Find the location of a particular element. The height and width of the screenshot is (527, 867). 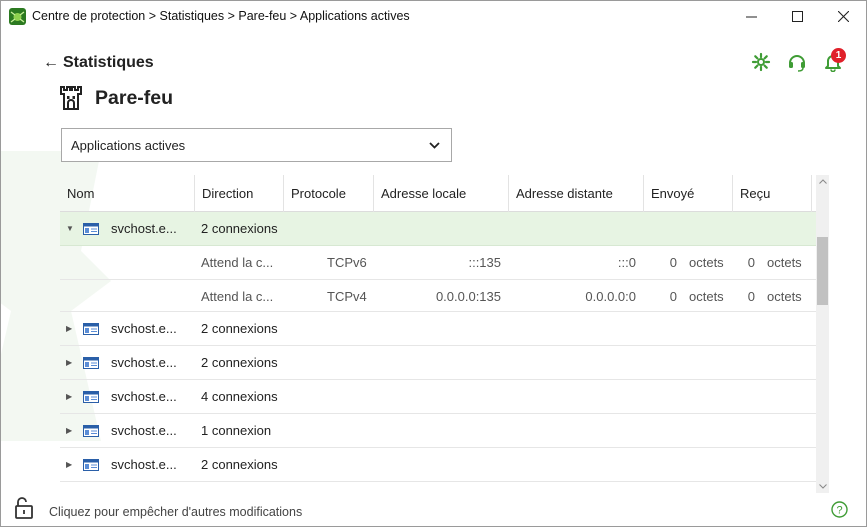

drweb-spider-icon is located at coordinates (17, 16).